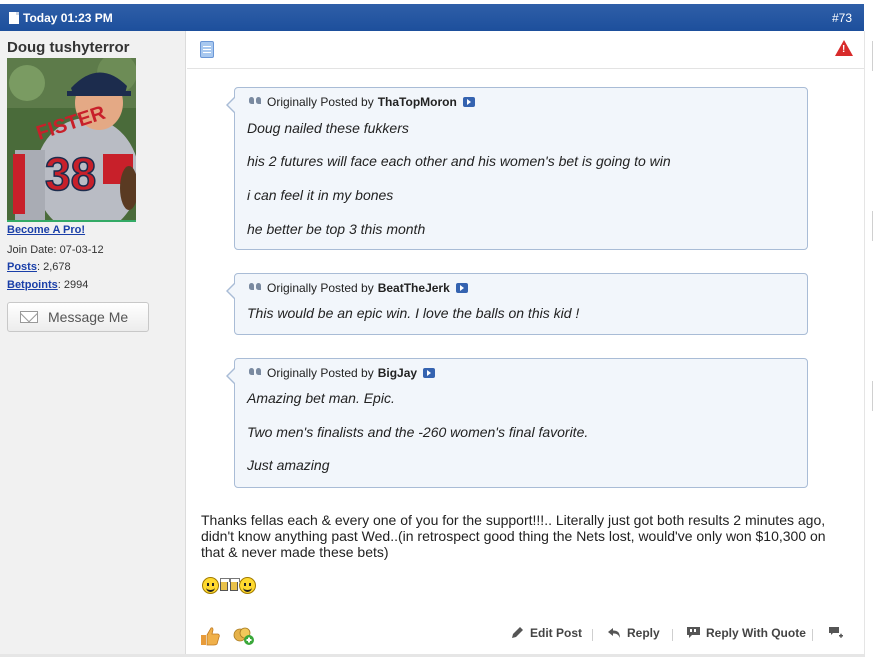 The width and height of the screenshot is (875, 657). What do you see at coordinates (336, 229) in the screenshot?
I see `quote-line: he better be top 3 this month` at bounding box center [336, 229].